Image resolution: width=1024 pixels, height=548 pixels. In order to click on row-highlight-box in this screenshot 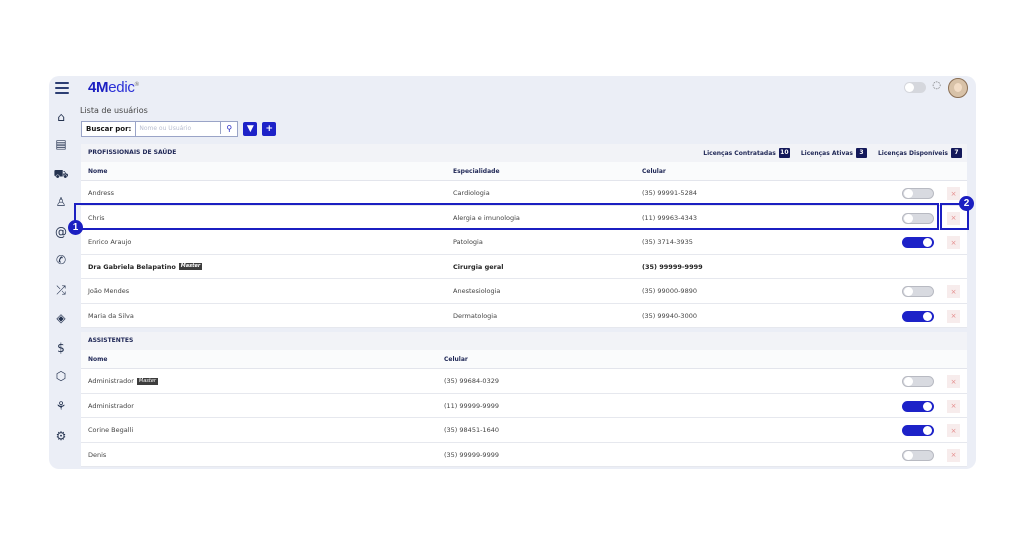, I will do `click(506, 216)`.